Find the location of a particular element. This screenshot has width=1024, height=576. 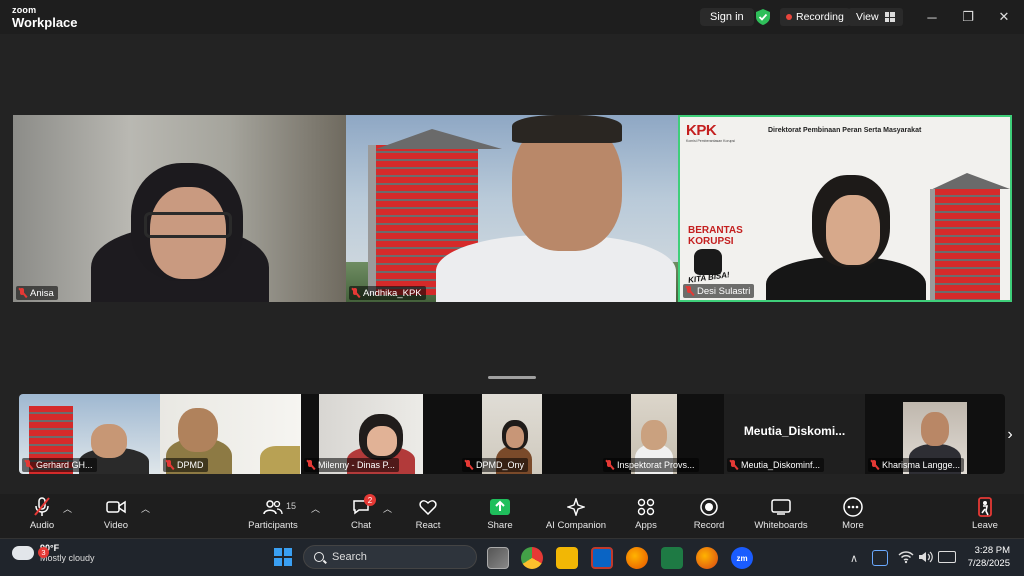

strip-tile-dpmd-ony: DPMD_Ony is located at coordinates (512, 434).